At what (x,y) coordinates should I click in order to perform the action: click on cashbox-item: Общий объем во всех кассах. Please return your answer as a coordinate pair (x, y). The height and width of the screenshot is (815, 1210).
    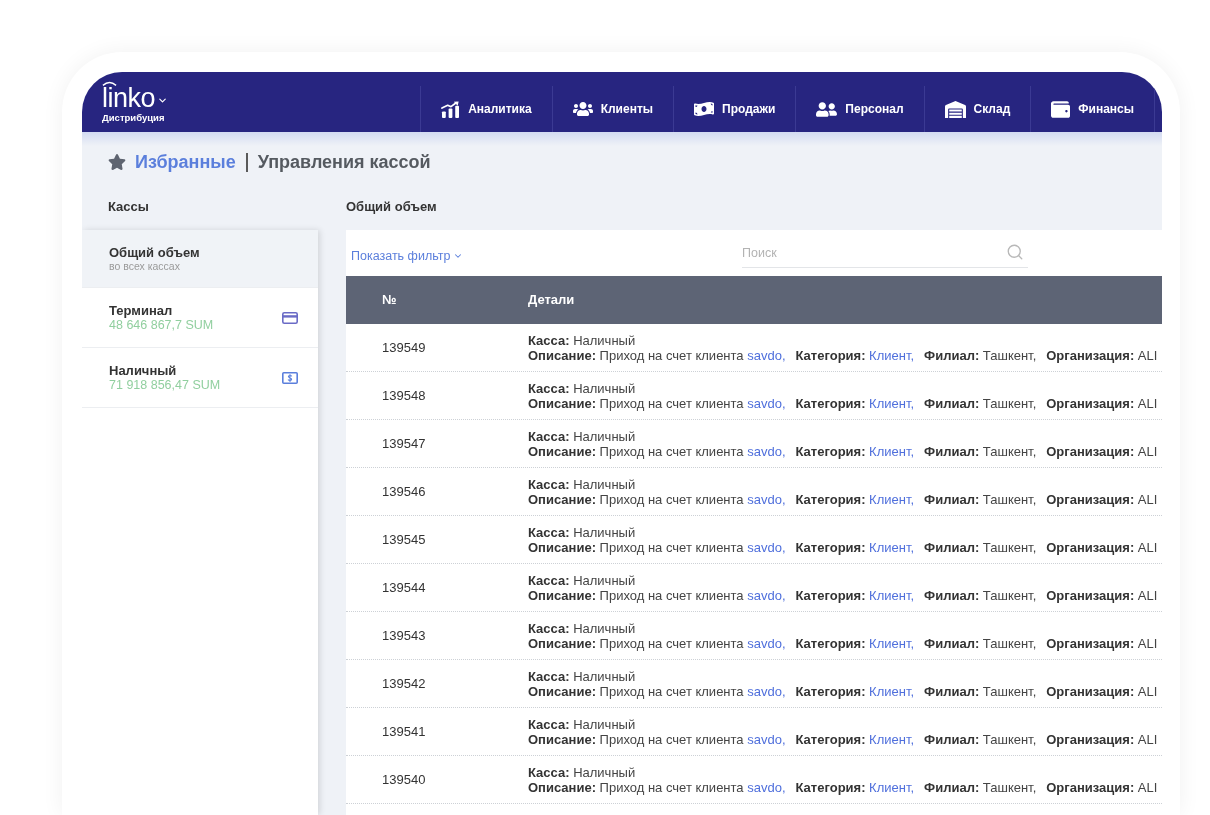
    Looking at the image, I should click on (200, 259).